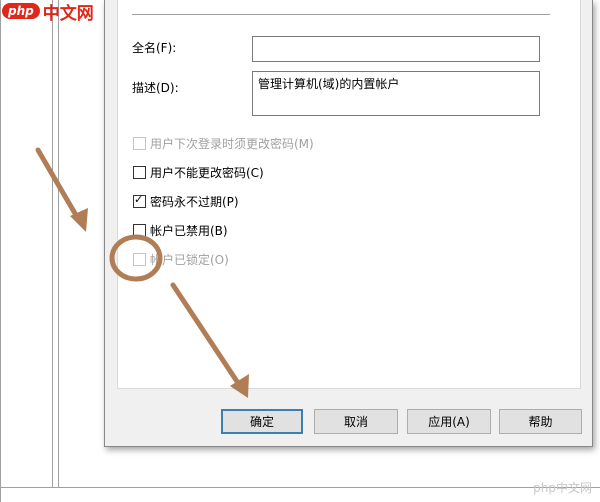  What do you see at coordinates (207, 172) in the screenshot?
I see `checkbox-label: 用户不能更改密码(C)` at bounding box center [207, 172].